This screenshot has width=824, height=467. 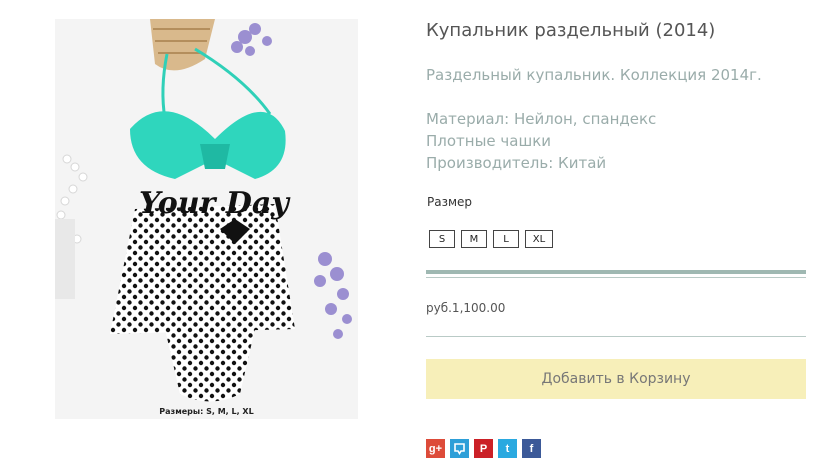 What do you see at coordinates (489, 141) in the screenshot?
I see `description-line: Плотные чашки` at bounding box center [489, 141].